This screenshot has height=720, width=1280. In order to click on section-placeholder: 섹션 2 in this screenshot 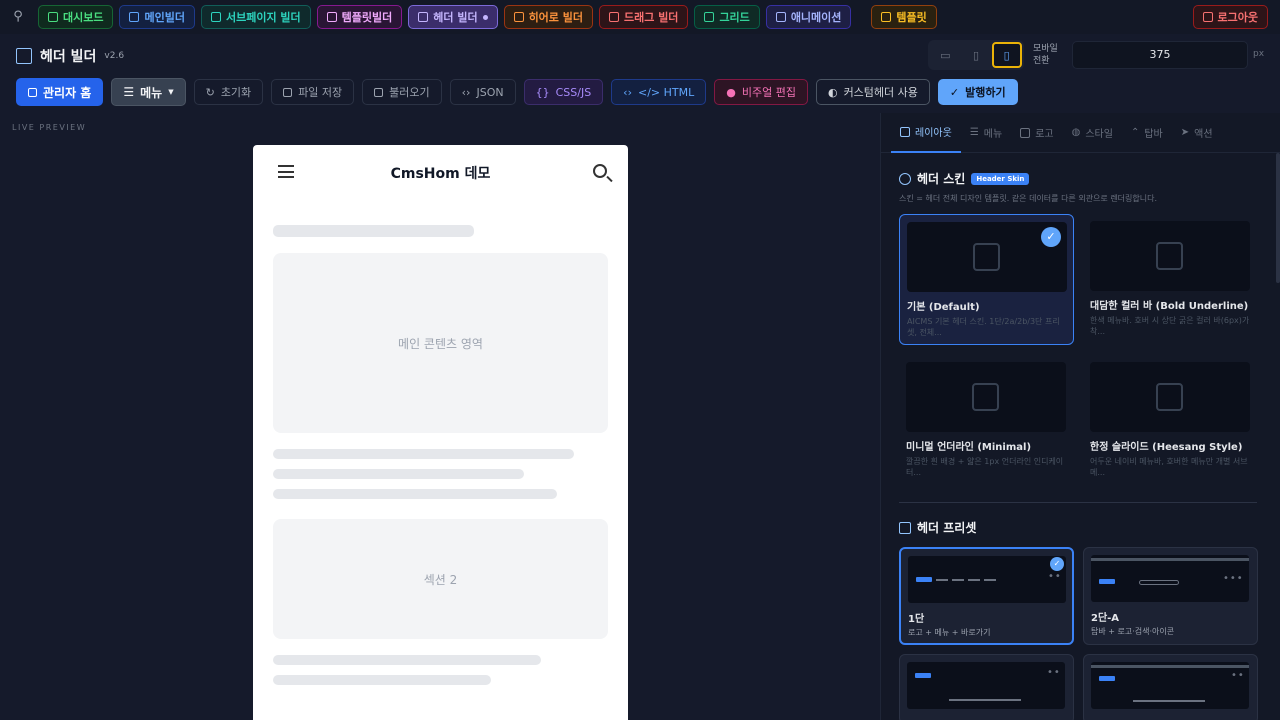, I will do `click(440, 579)`.